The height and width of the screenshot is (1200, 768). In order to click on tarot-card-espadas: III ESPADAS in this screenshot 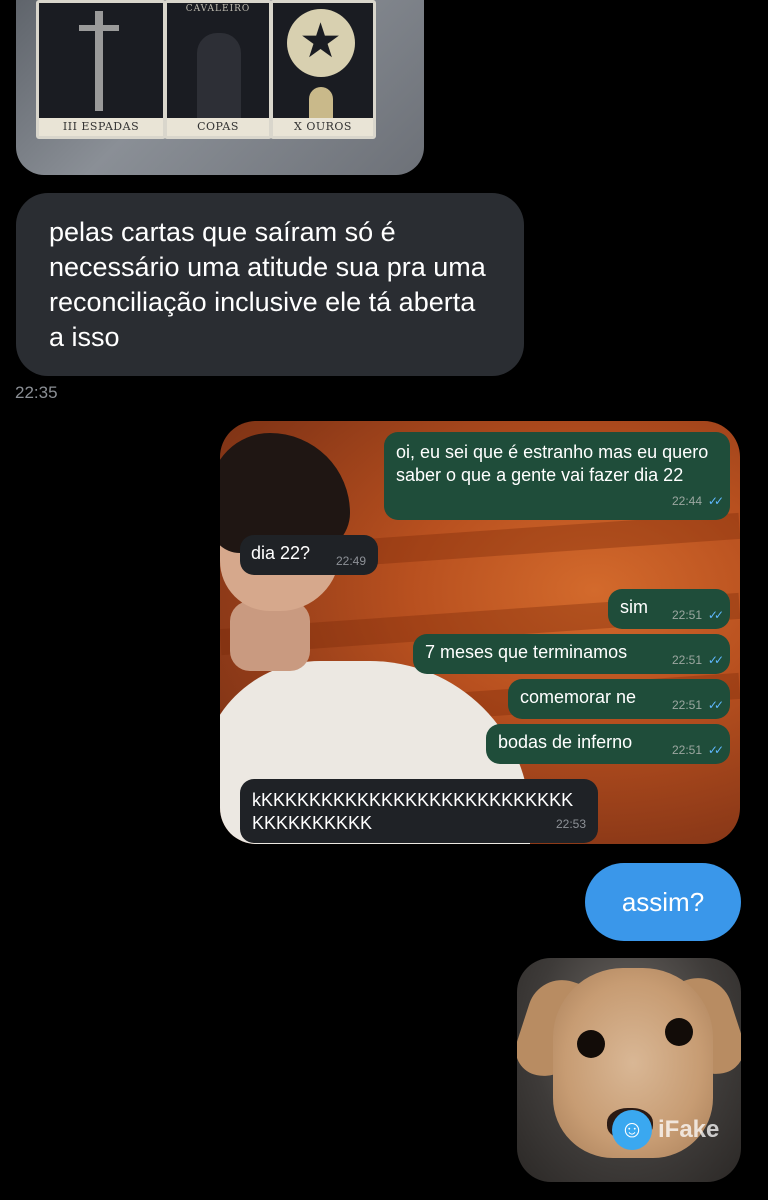, I will do `click(101, 69)`.